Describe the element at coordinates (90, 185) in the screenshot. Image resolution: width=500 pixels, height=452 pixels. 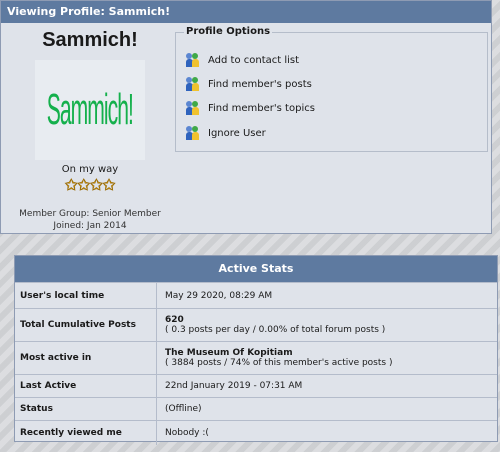
I see `rating-stars: ✩✩✩✩` at that location.